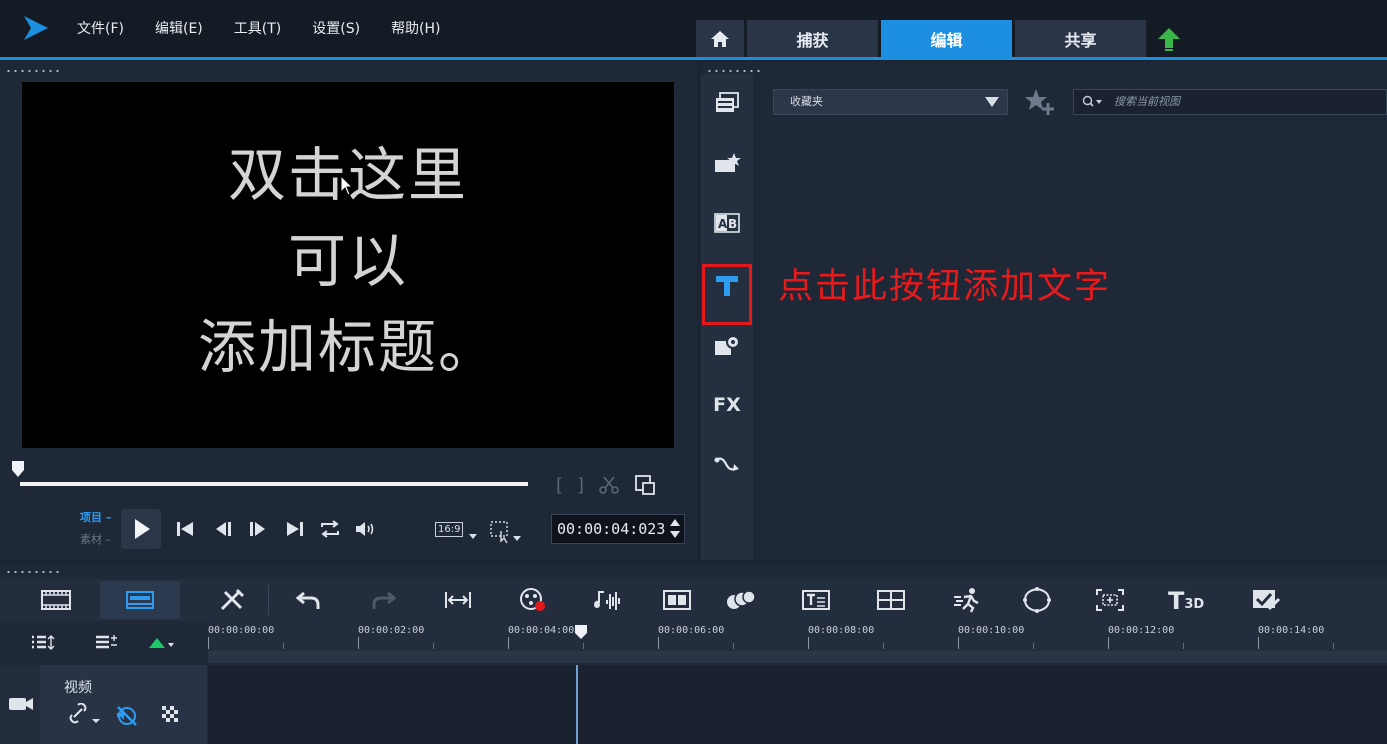  Describe the element at coordinates (91, 539) in the screenshot. I see `mode-clip-label: 素材` at that location.